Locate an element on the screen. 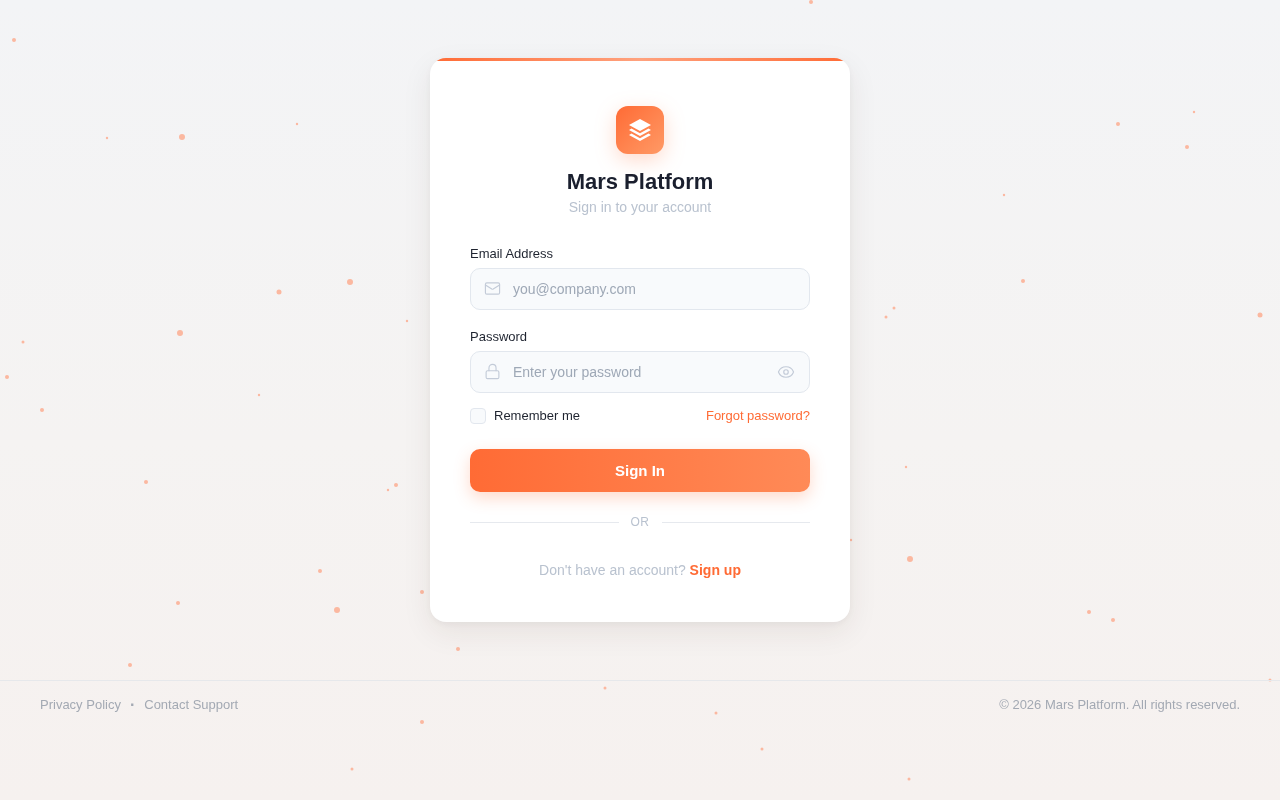 Image resolution: width=1280 pixels, height=800 pixels. remember-label: Remember me is located at coordinates (537, 416).